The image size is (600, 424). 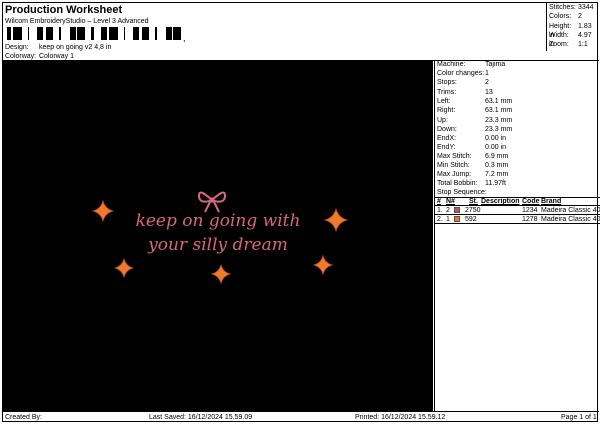 I want to click on design-row: Design: keep on going v2 4,8 in, so click(x=58, y=47).